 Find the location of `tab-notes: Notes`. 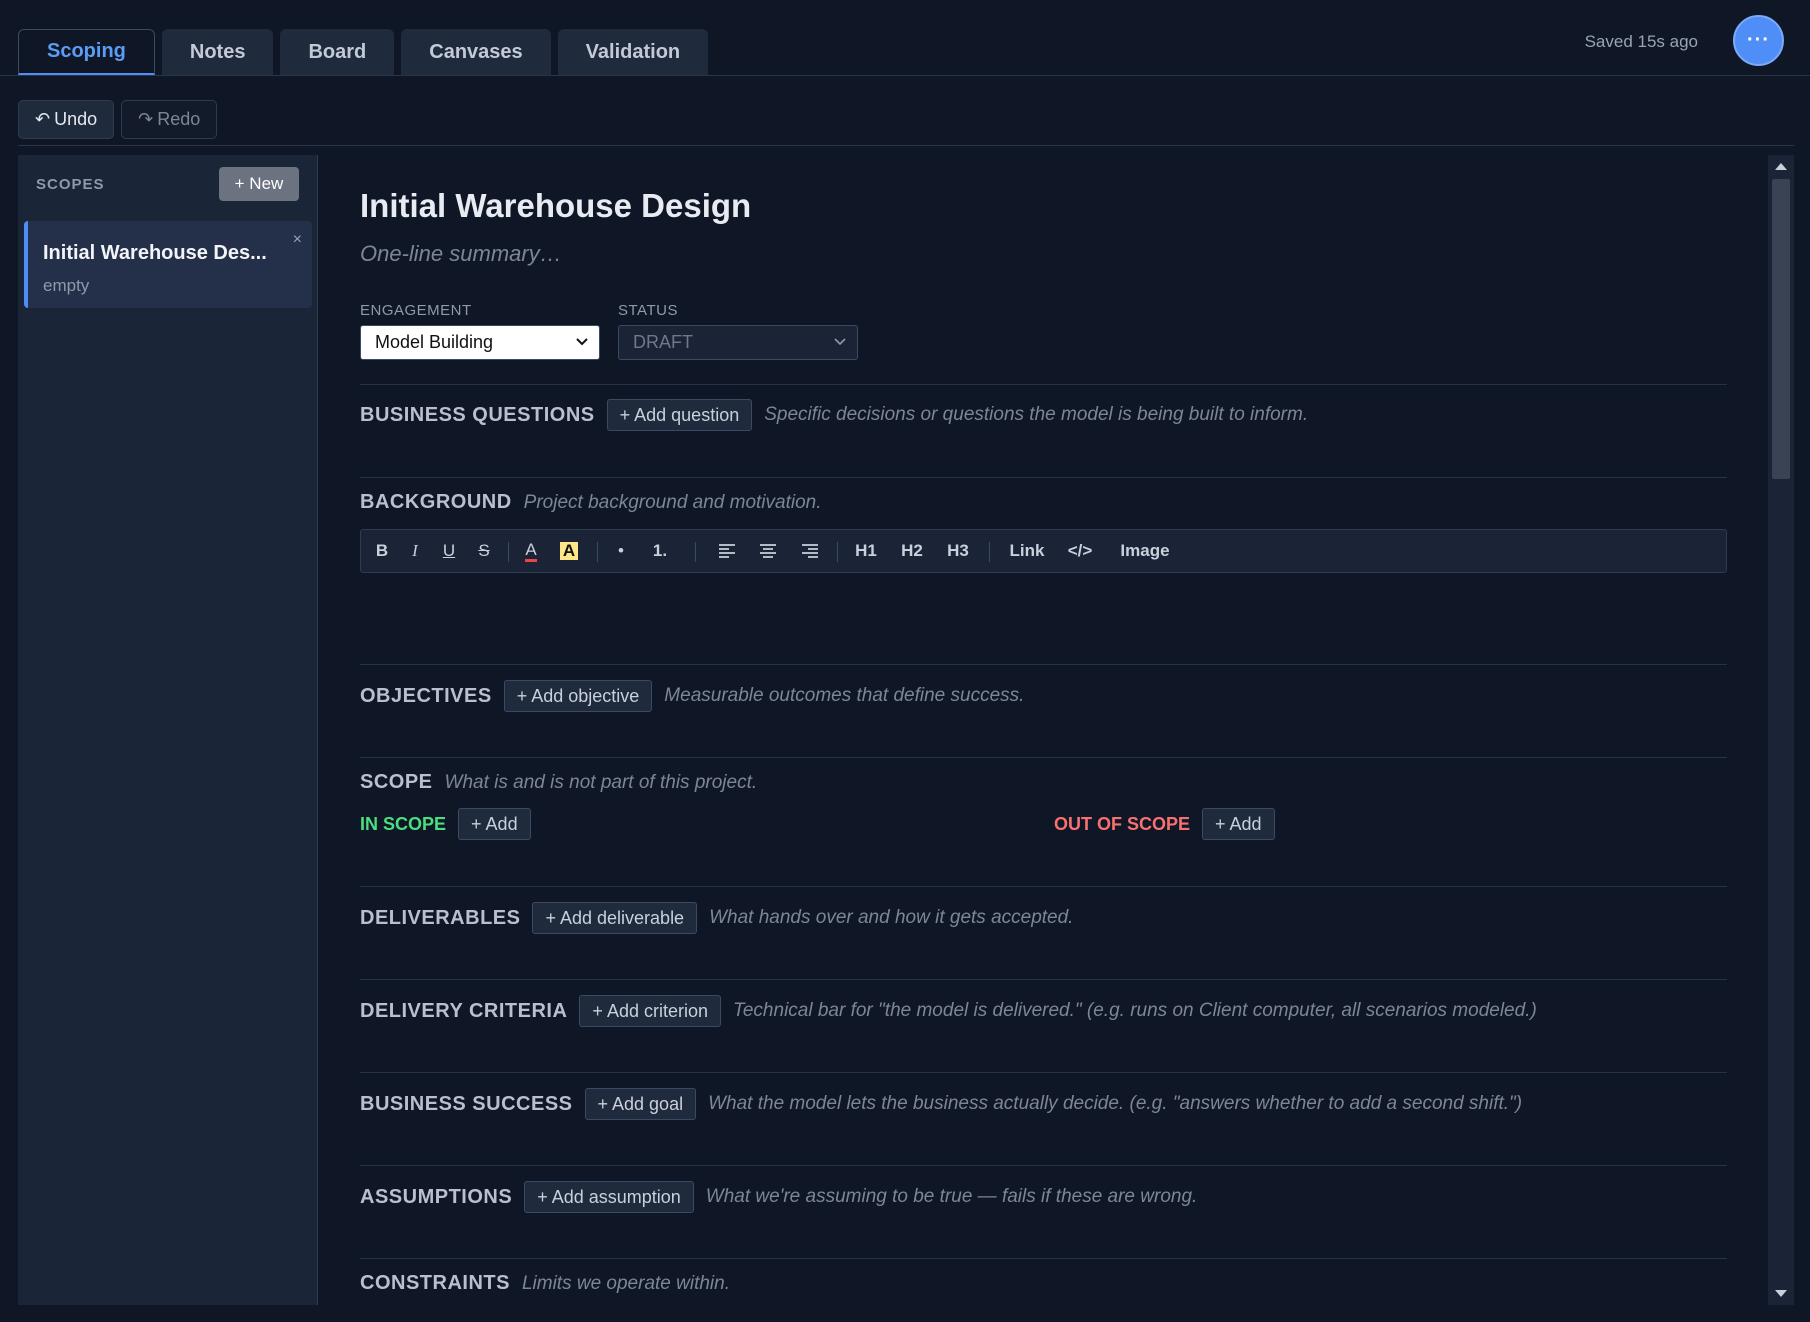

tab-notes: Notes is located at coordinates (217, 52).